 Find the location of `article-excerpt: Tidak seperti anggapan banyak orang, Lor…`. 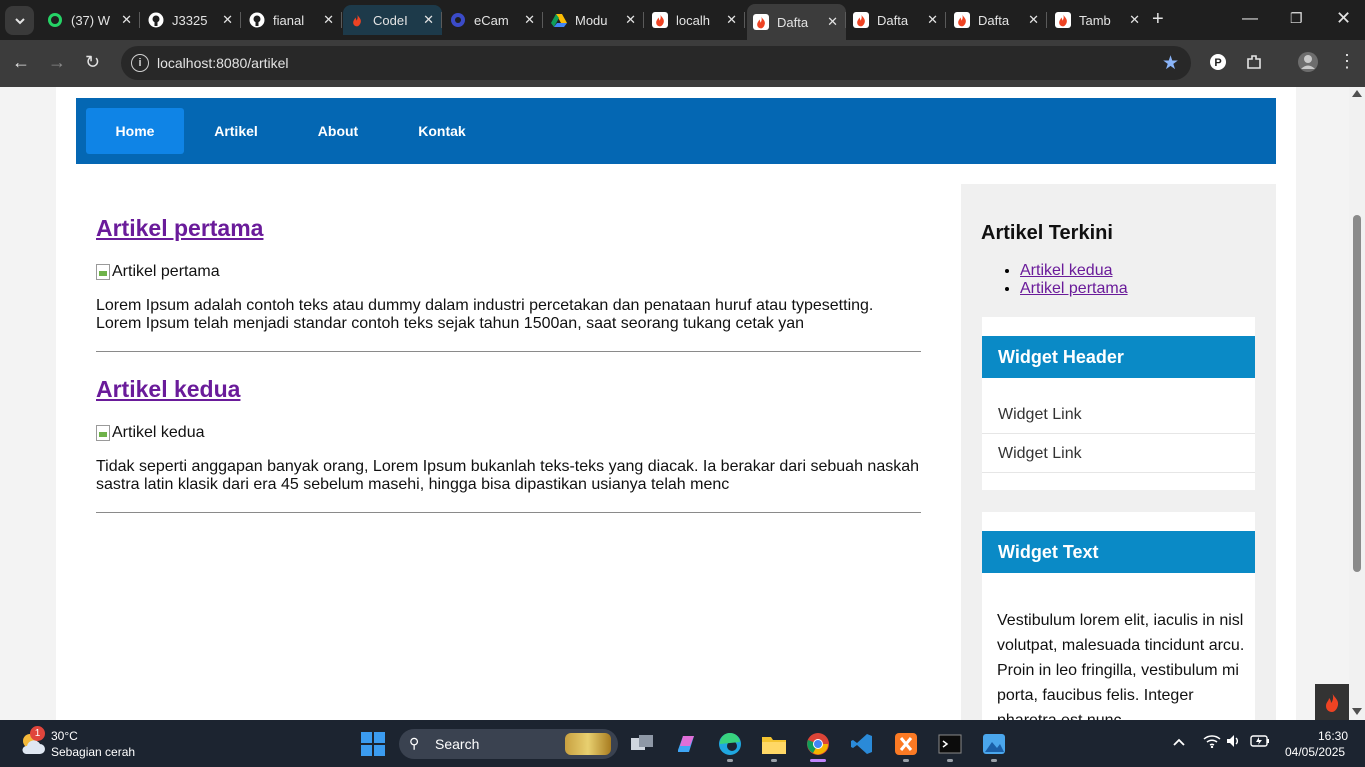

article-excerpt: Tidak seperti anggapan banyak orang, Lor… is located at coordinates (508, 475).